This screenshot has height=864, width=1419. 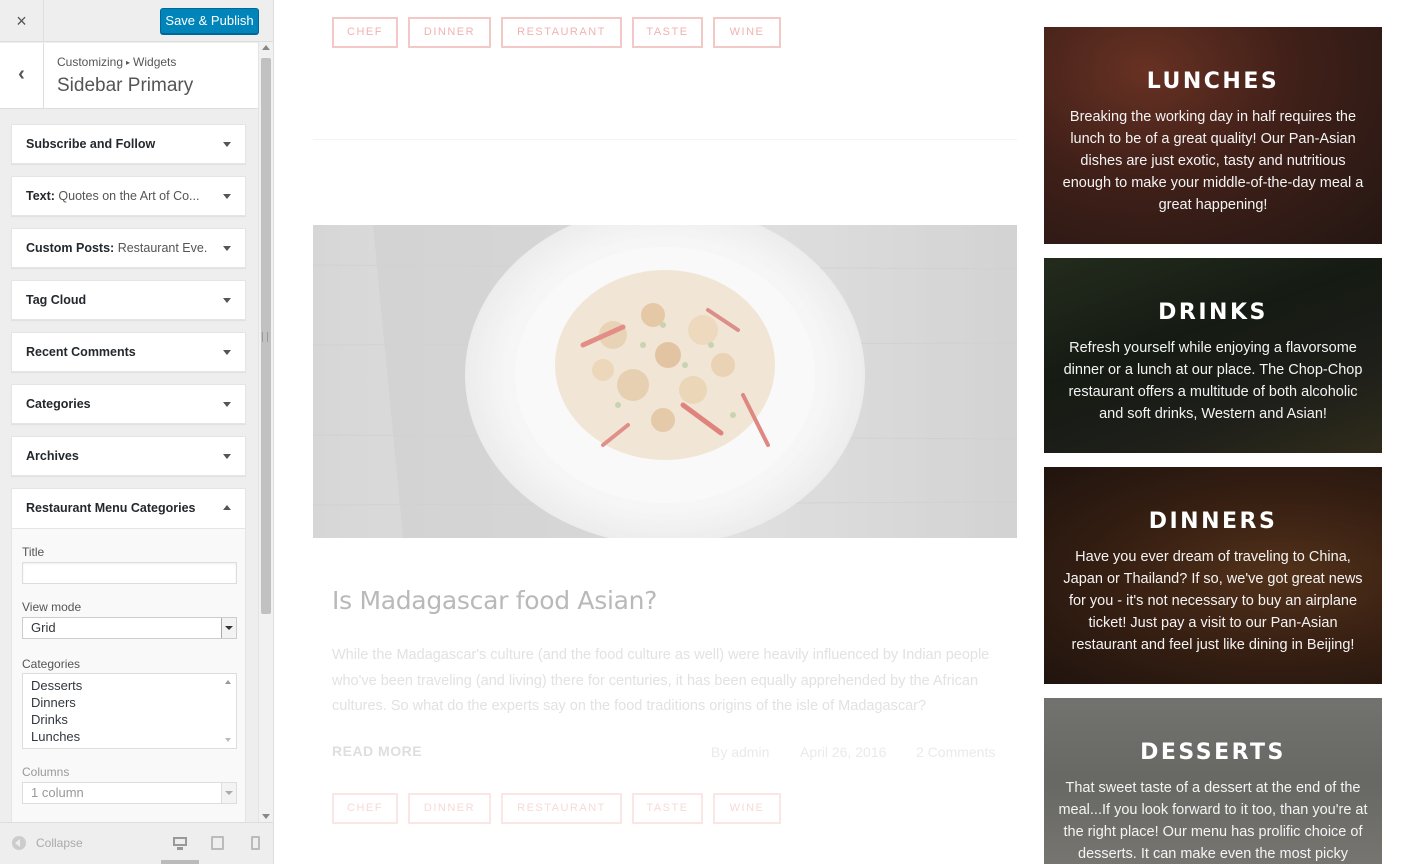 I want to click on customizer-footer: Collapse, so click(x=136, y=843).